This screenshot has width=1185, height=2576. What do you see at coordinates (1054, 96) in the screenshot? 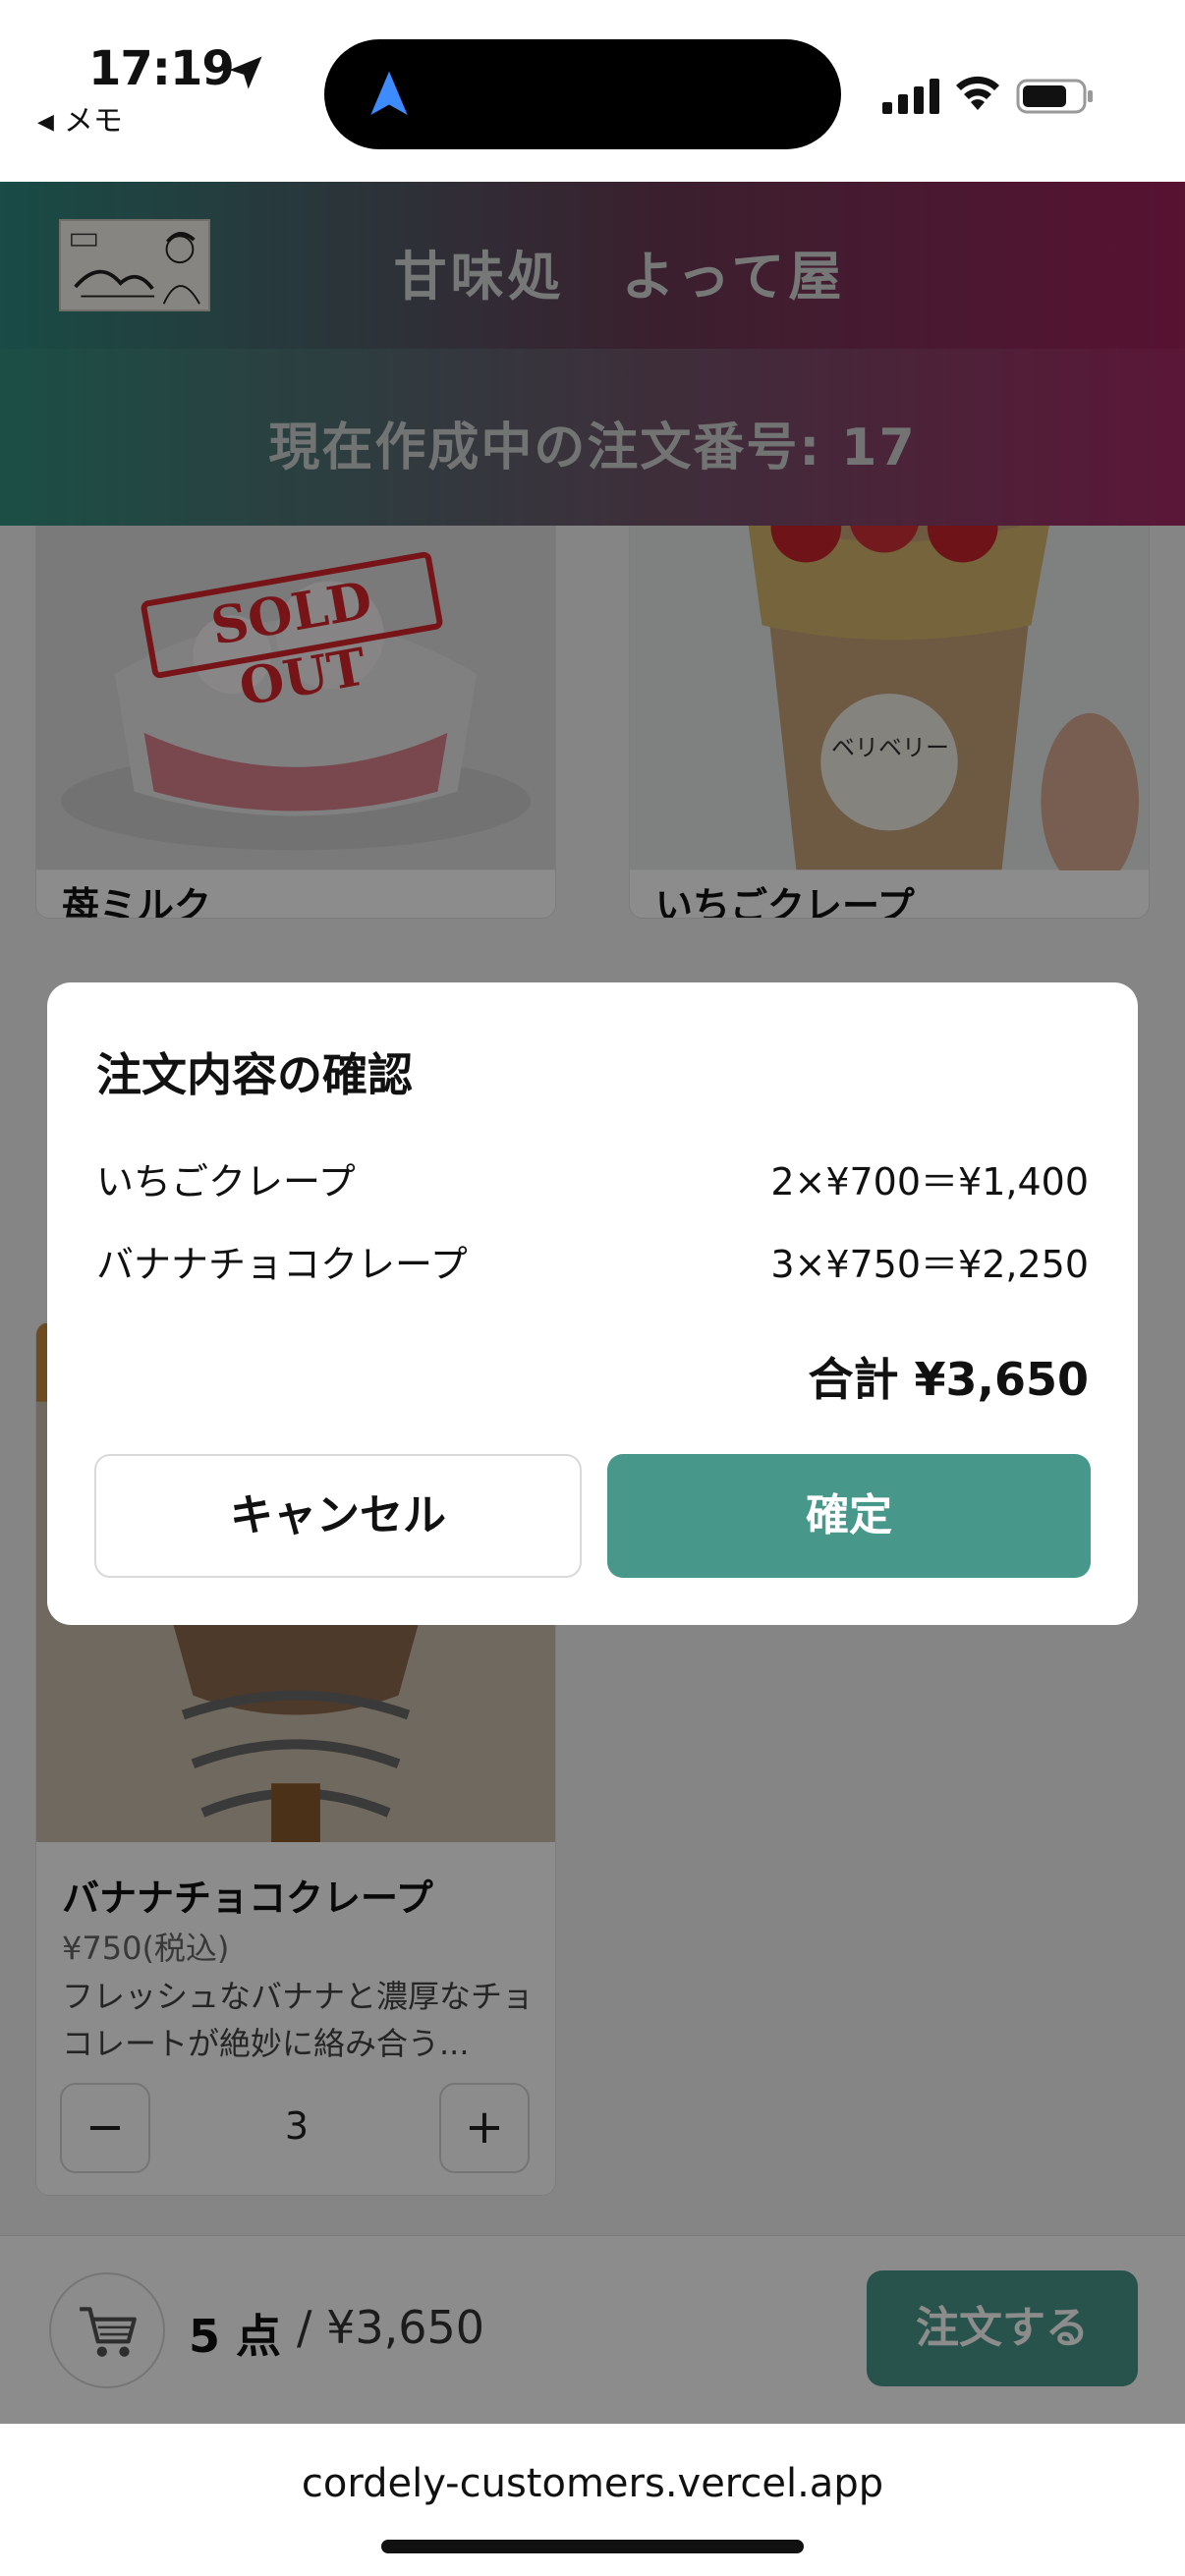
I see `battery-icon` at bounding box center [1054, 96].